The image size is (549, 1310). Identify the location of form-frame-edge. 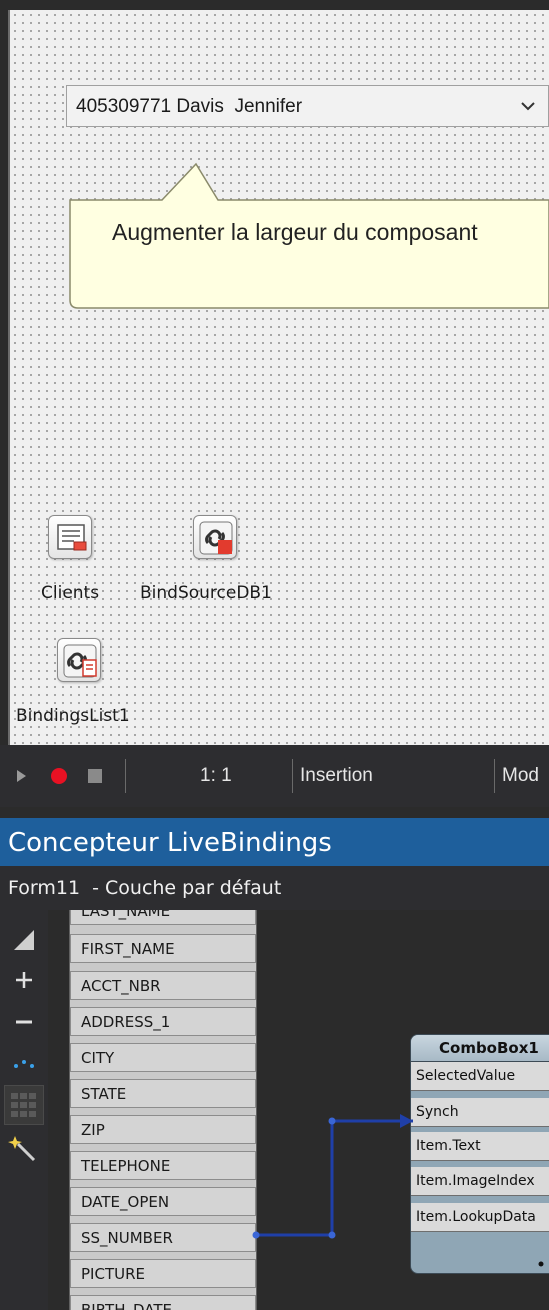
(9, 377).